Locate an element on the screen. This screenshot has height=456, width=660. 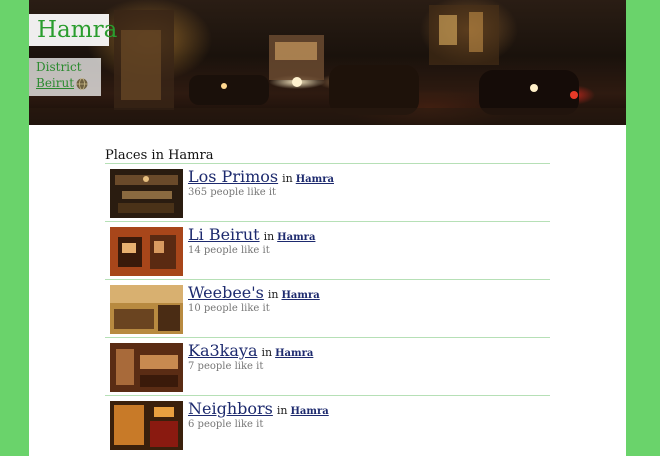
place-name-link: Neighbors is located at coordinates (230, 408).